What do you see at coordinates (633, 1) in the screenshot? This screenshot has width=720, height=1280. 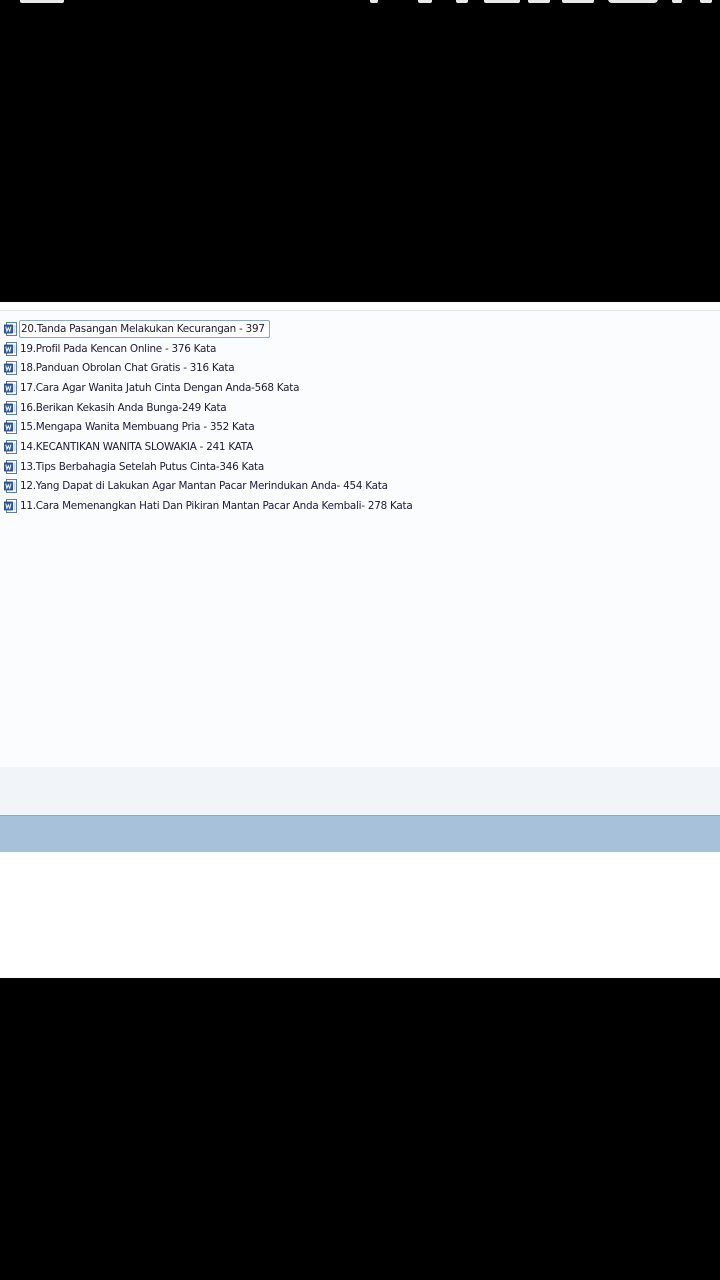 I see `battery-icon` at bounding box center [633, 1].